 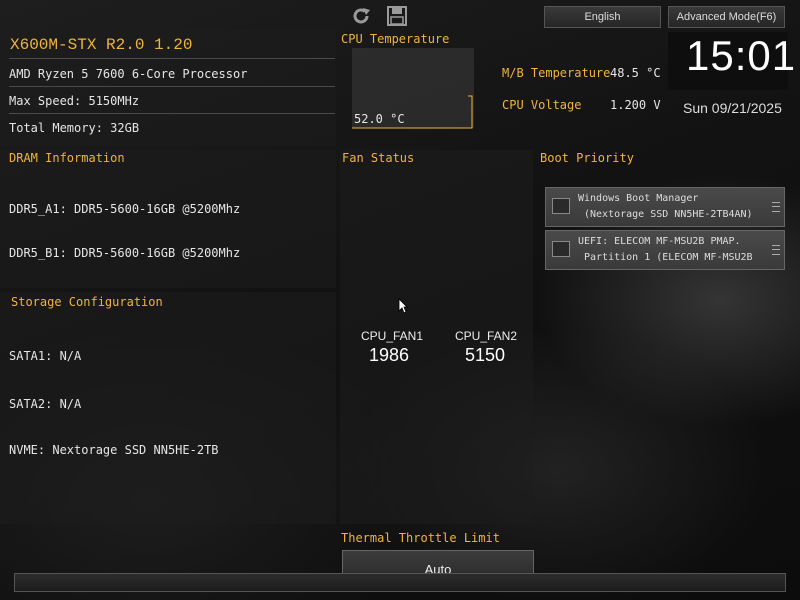 What do you see at coordinates (378, 158) in the screenshot?
I see `fan-status-title: Fan Status` at bounding box center [378, 158].